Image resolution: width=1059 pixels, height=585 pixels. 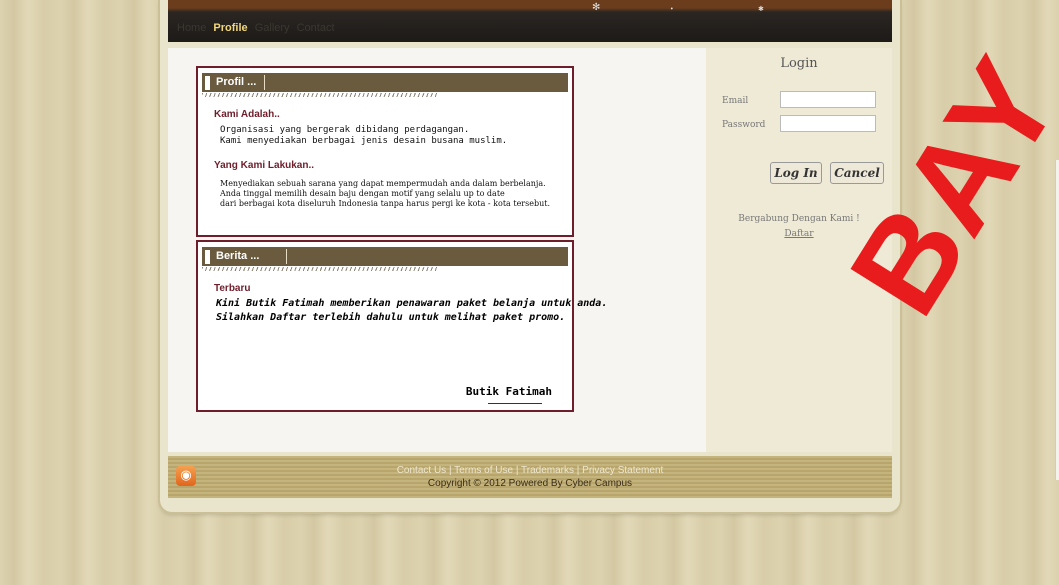 I want to click on password-label: Password, so click(x=744, y=125).